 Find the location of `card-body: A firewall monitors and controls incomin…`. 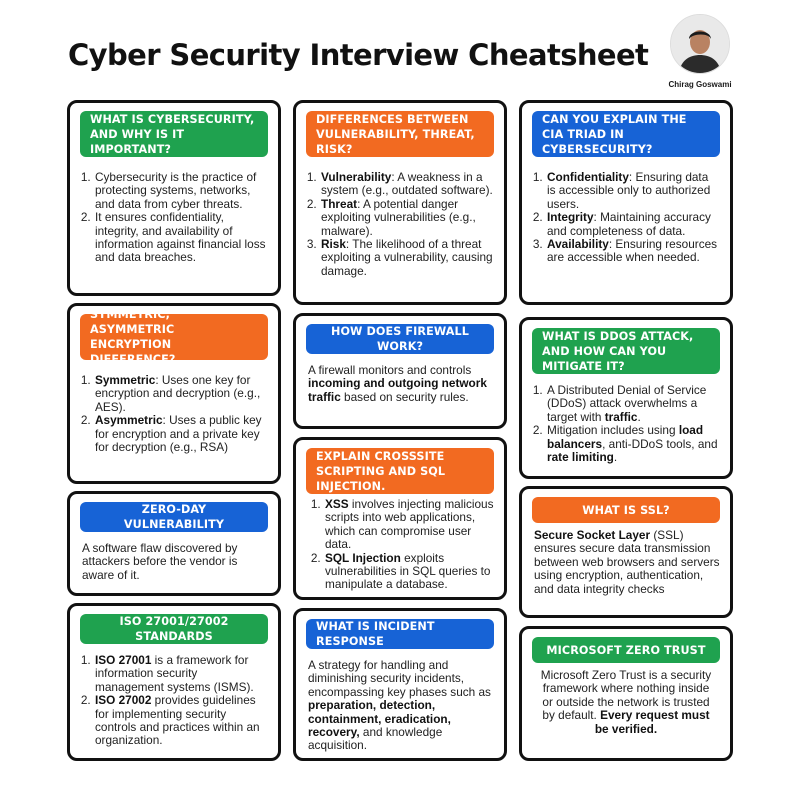

card-body: A firewall monitors and controls incomin… is located at coordinates (401, 383).